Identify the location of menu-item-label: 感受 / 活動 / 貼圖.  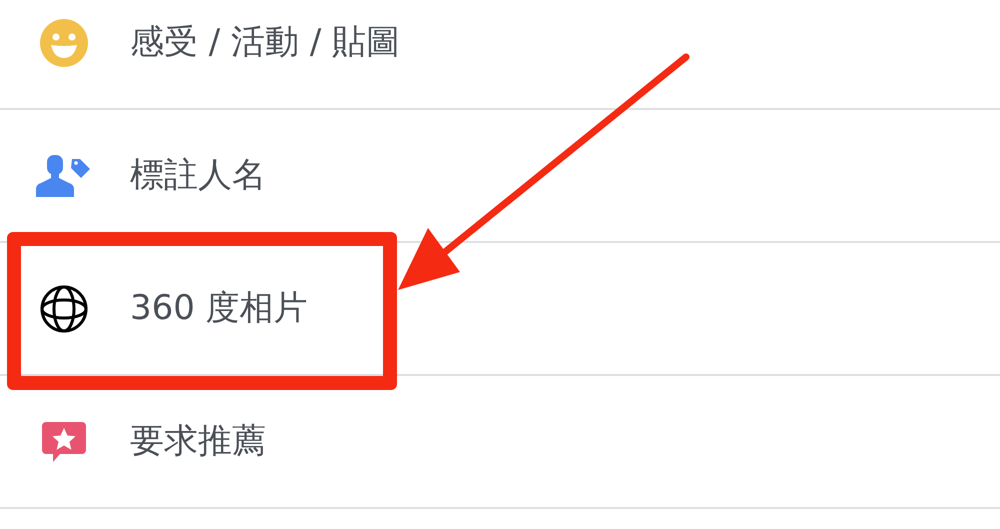
(265, 42).